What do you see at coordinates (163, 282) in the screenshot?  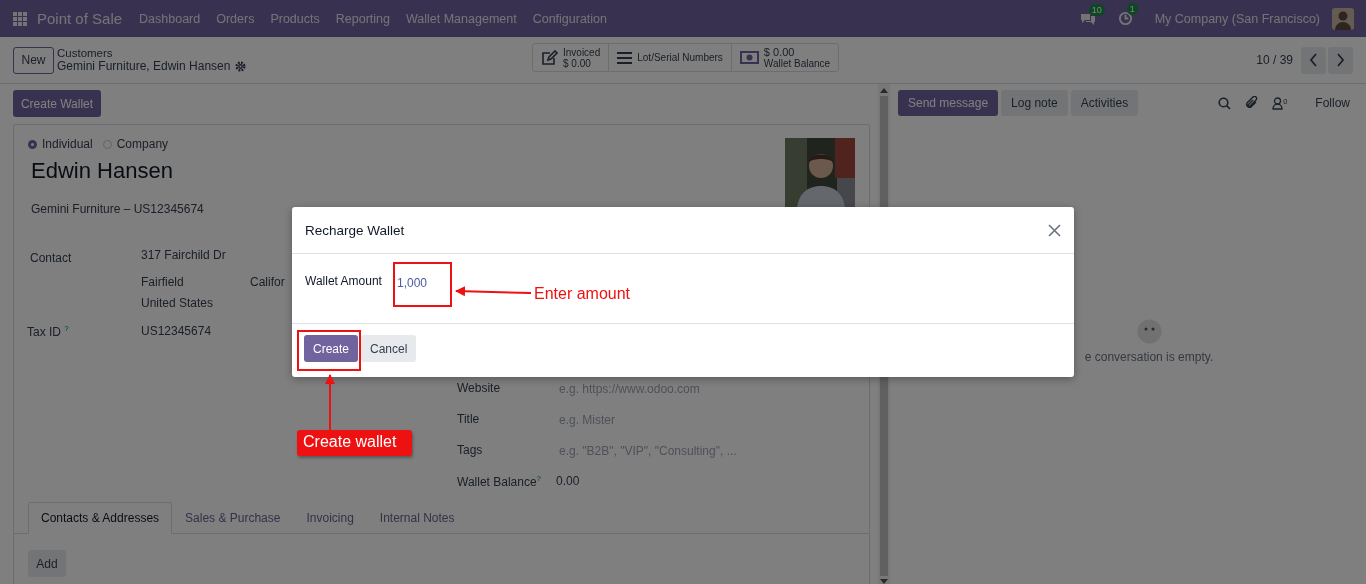 I see `city-value: Fairfield` at bounding box center [163, 282].